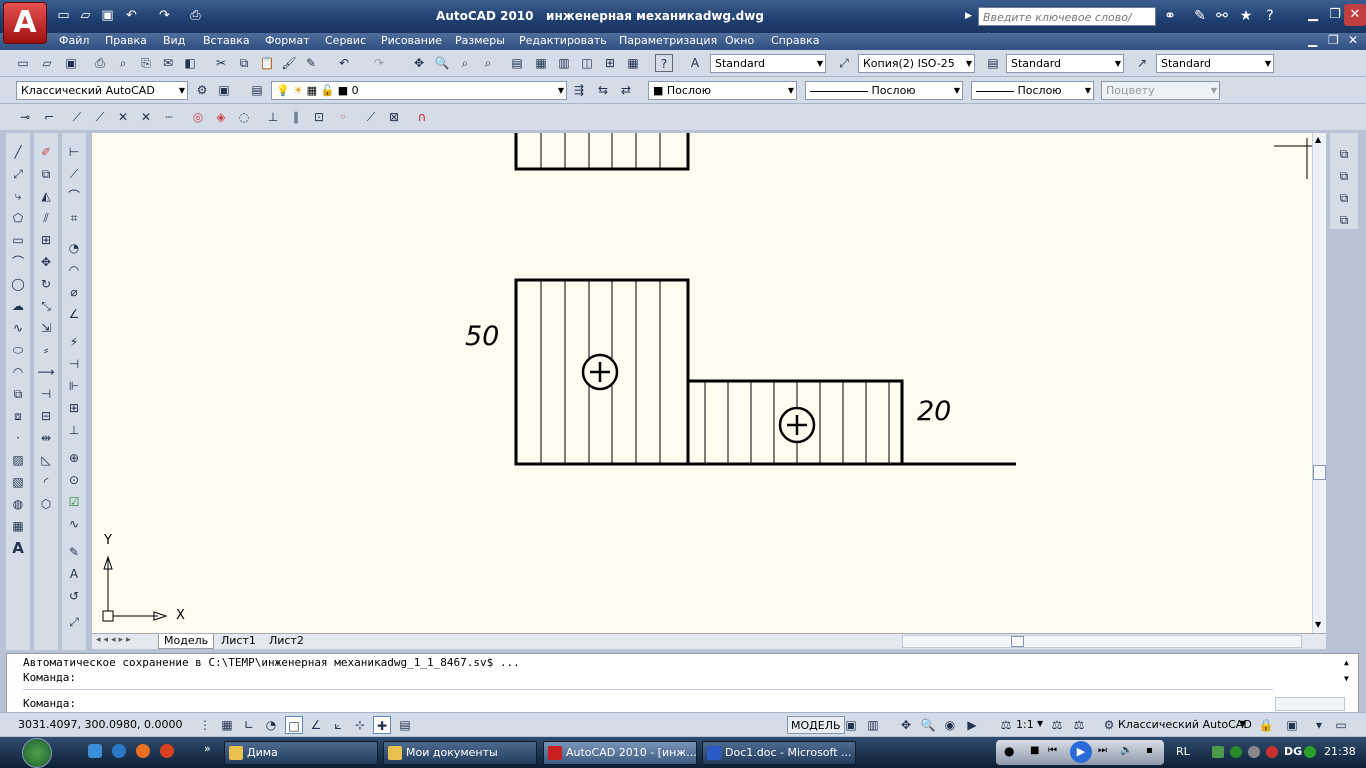 This screenshot has height=768, width=1366. I want to click on snap-midpoint-icon: ⟋, so click(100, 117).